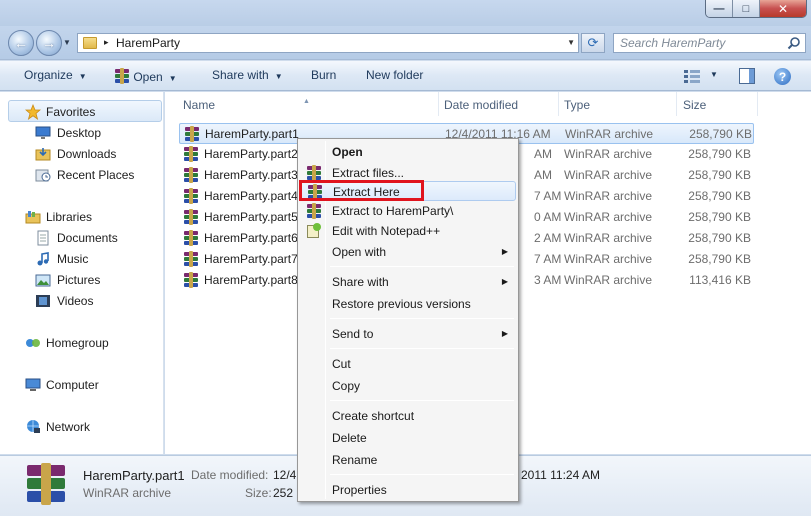 The image size is (811, 516). Describe the element at coordinates (571, 42) in the screenshot. I see `address-dropdown-icon: ▼` at that location.